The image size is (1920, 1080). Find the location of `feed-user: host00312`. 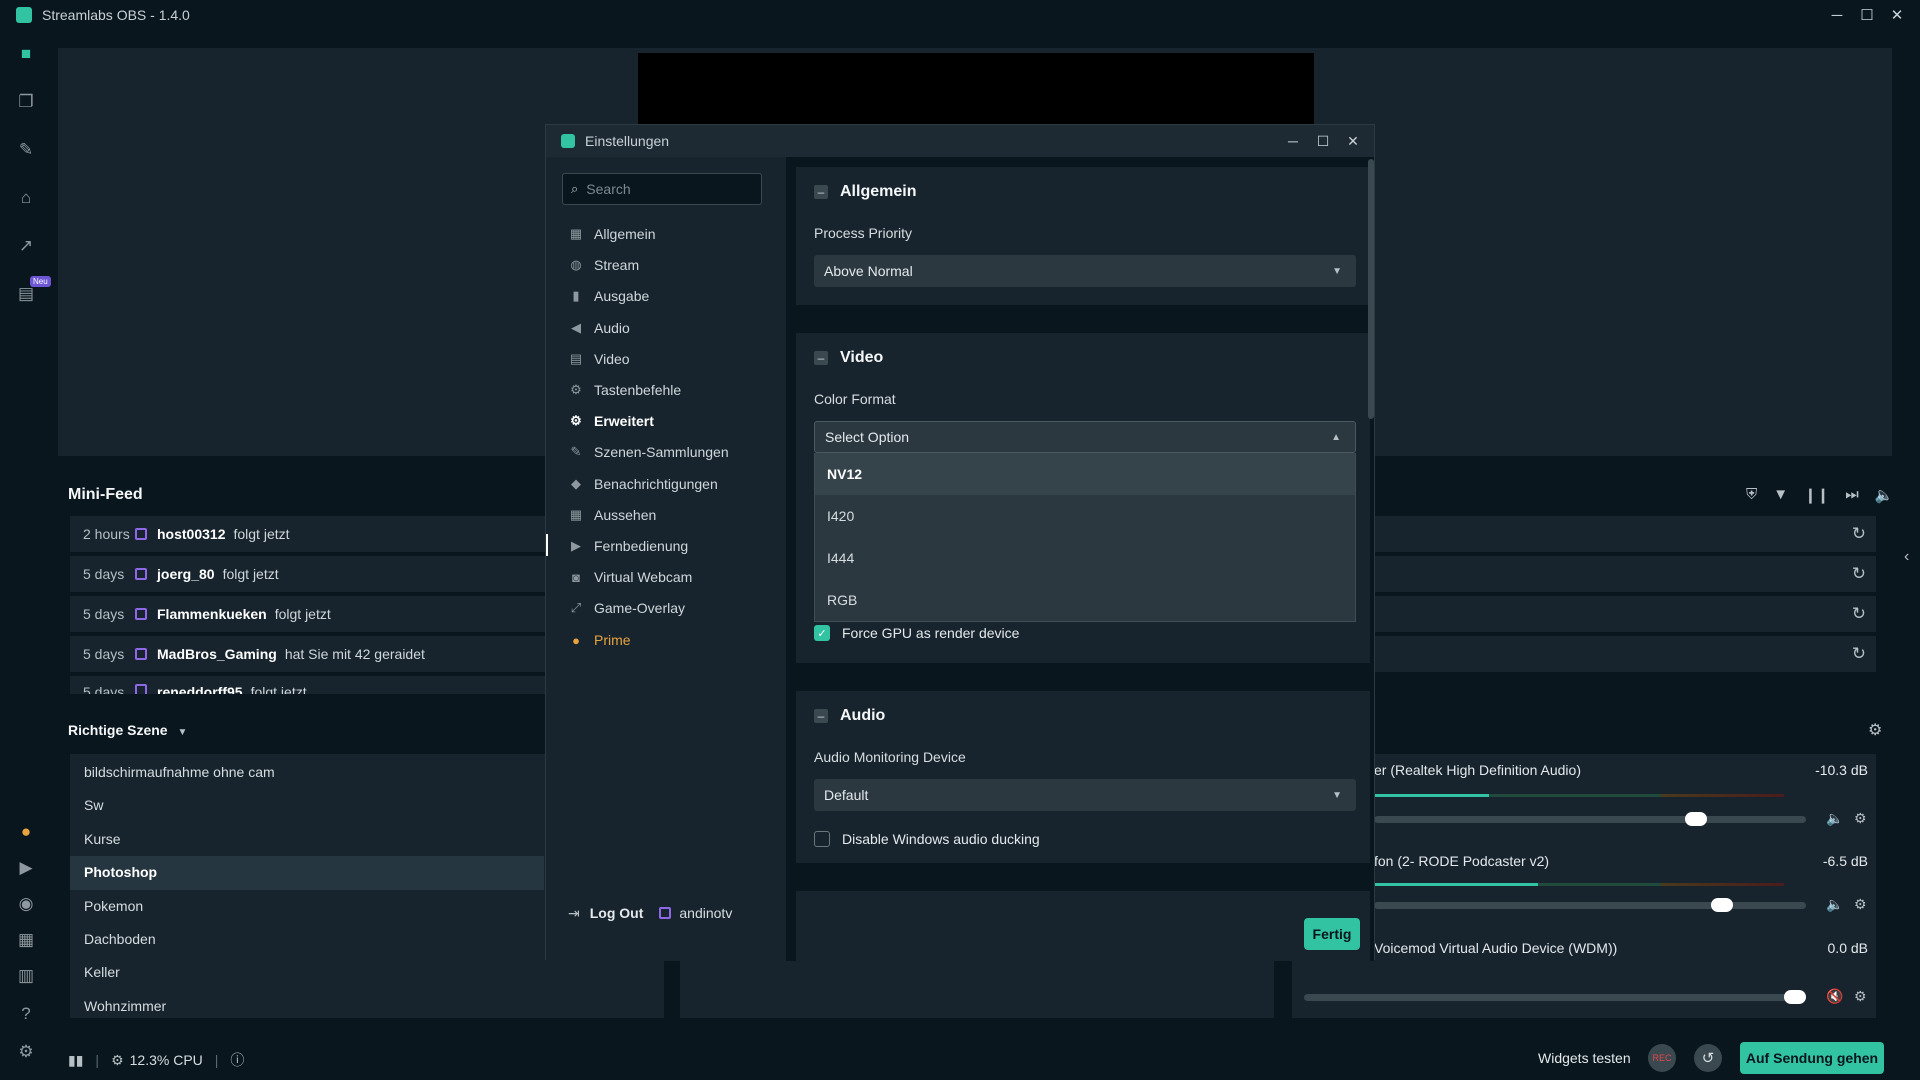

feed-user: host00312 is located at coordinates (191, 534).